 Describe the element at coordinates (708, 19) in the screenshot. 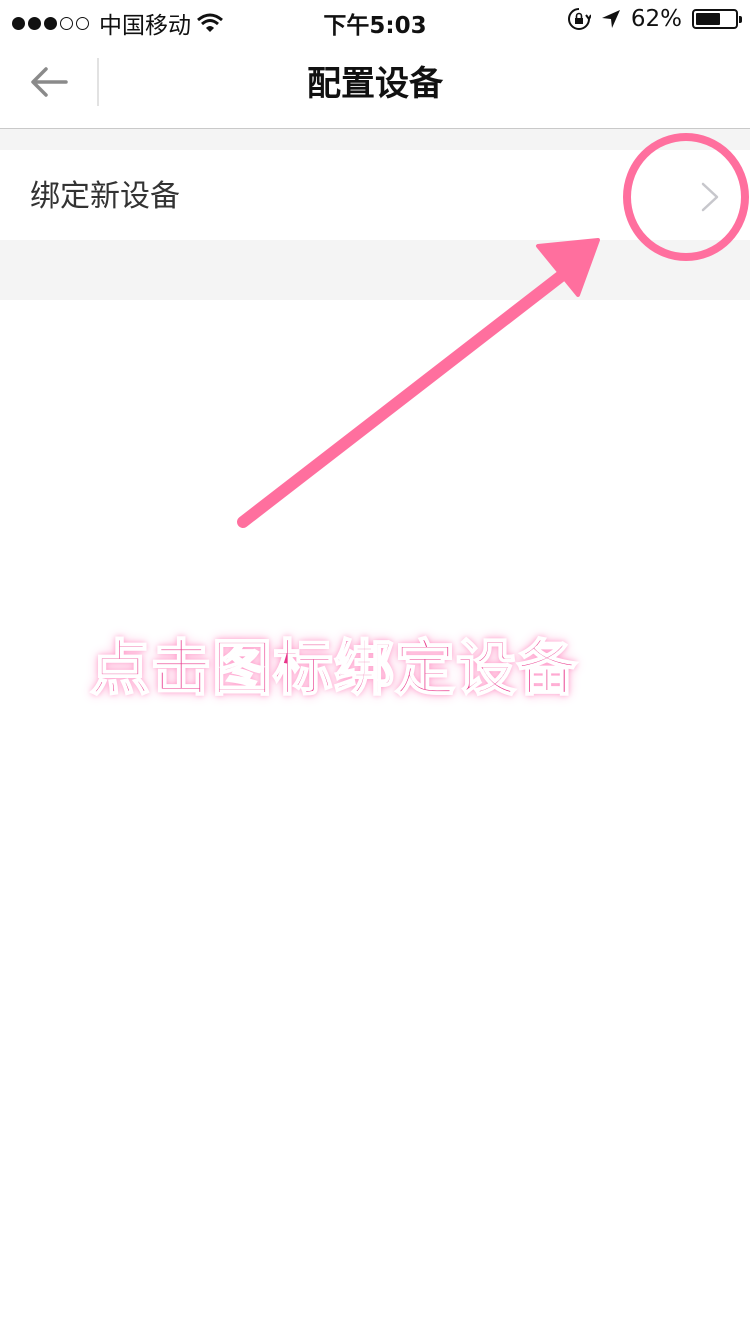

I see `battery-level-fill` at that location.